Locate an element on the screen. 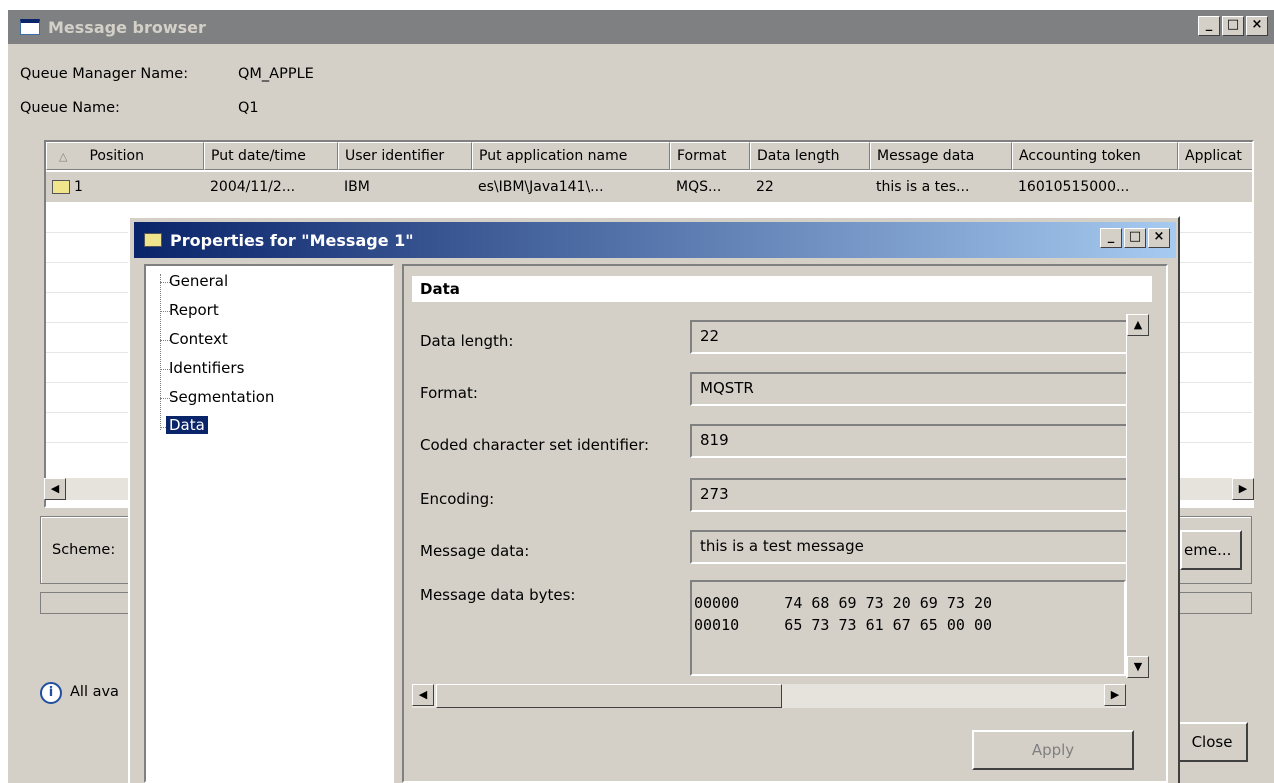 The width and height of the screenshot is (1274, 783). window-icon is located at coordinates (30, 27).